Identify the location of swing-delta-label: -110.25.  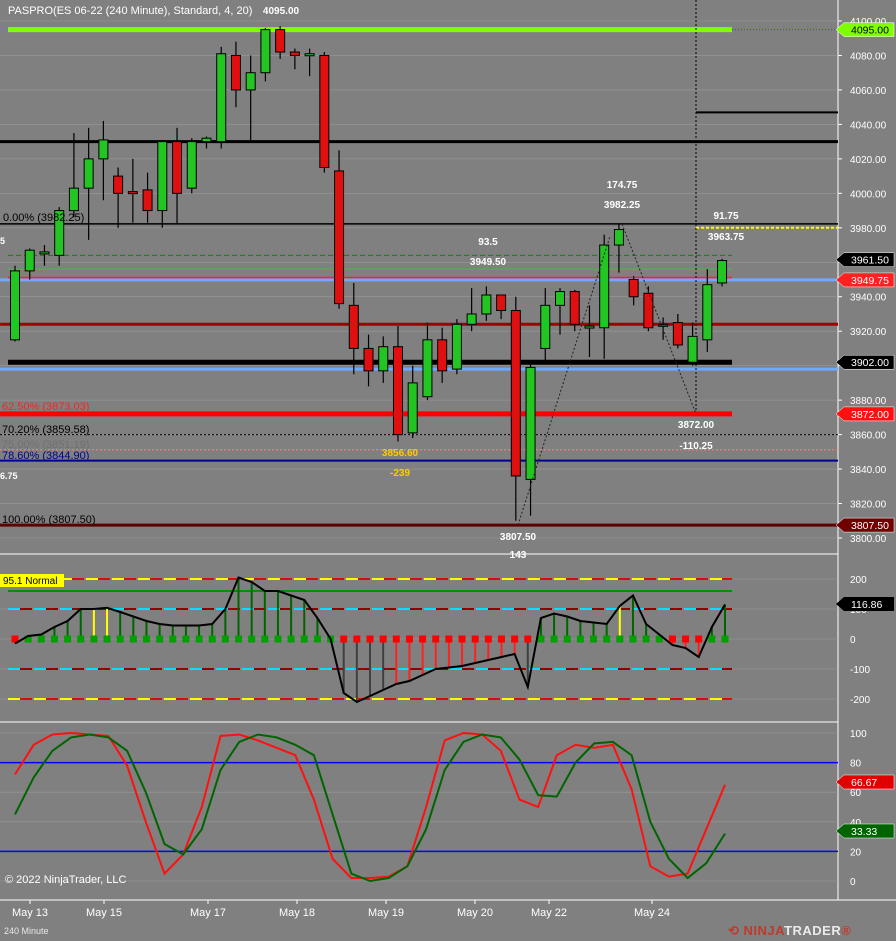
(696, 446).